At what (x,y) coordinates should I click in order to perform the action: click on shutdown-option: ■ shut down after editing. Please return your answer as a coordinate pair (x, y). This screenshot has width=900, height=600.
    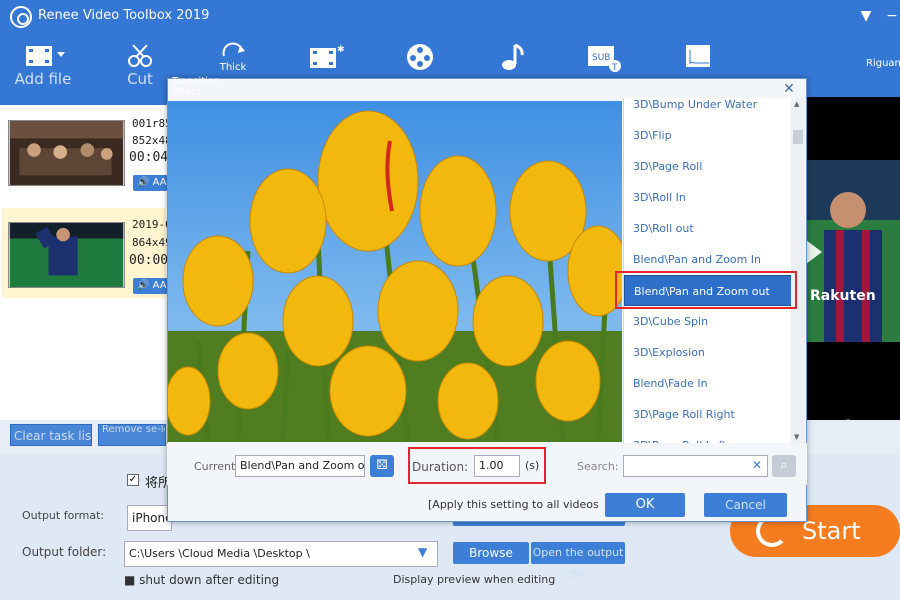
    Looking at the image, I should click on (201, 580).